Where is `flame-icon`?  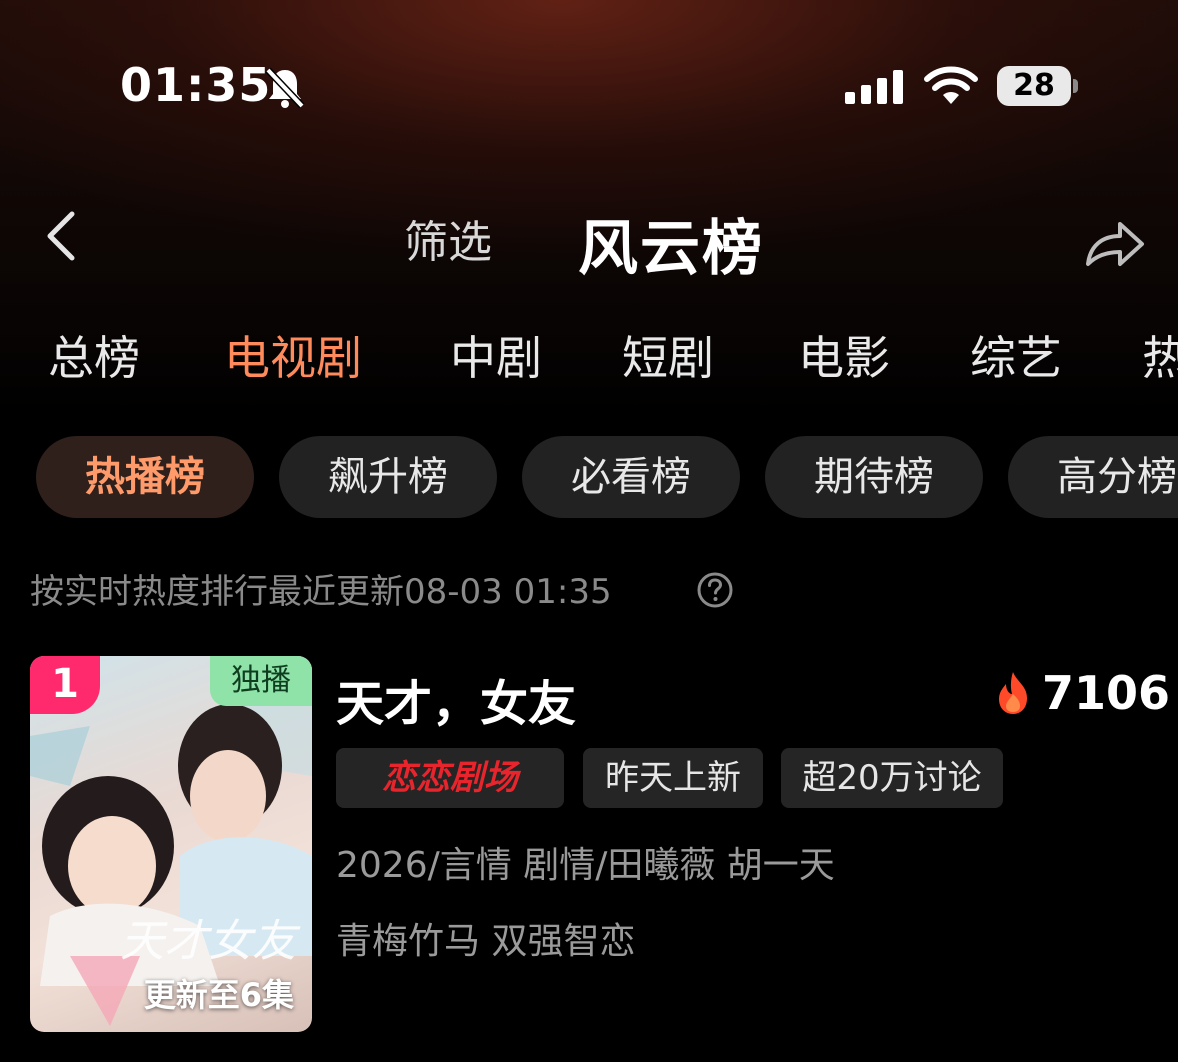
flame-icon is located at coordinates (1013, 693).